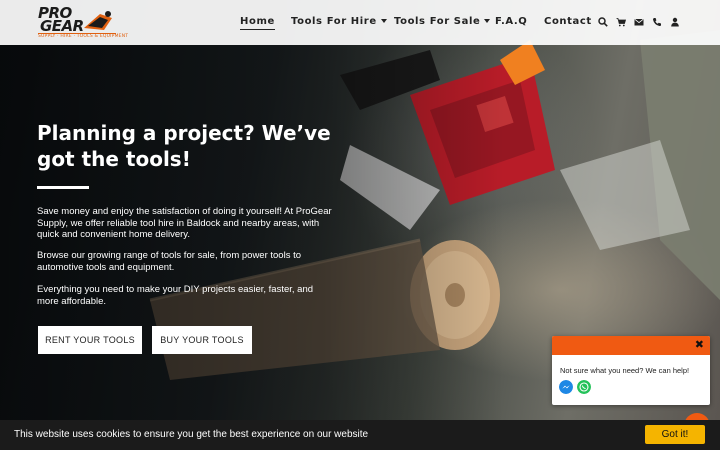  I want to click on buy-tools-button-label: BUY YOUR TOOLS, so click(202, 340).